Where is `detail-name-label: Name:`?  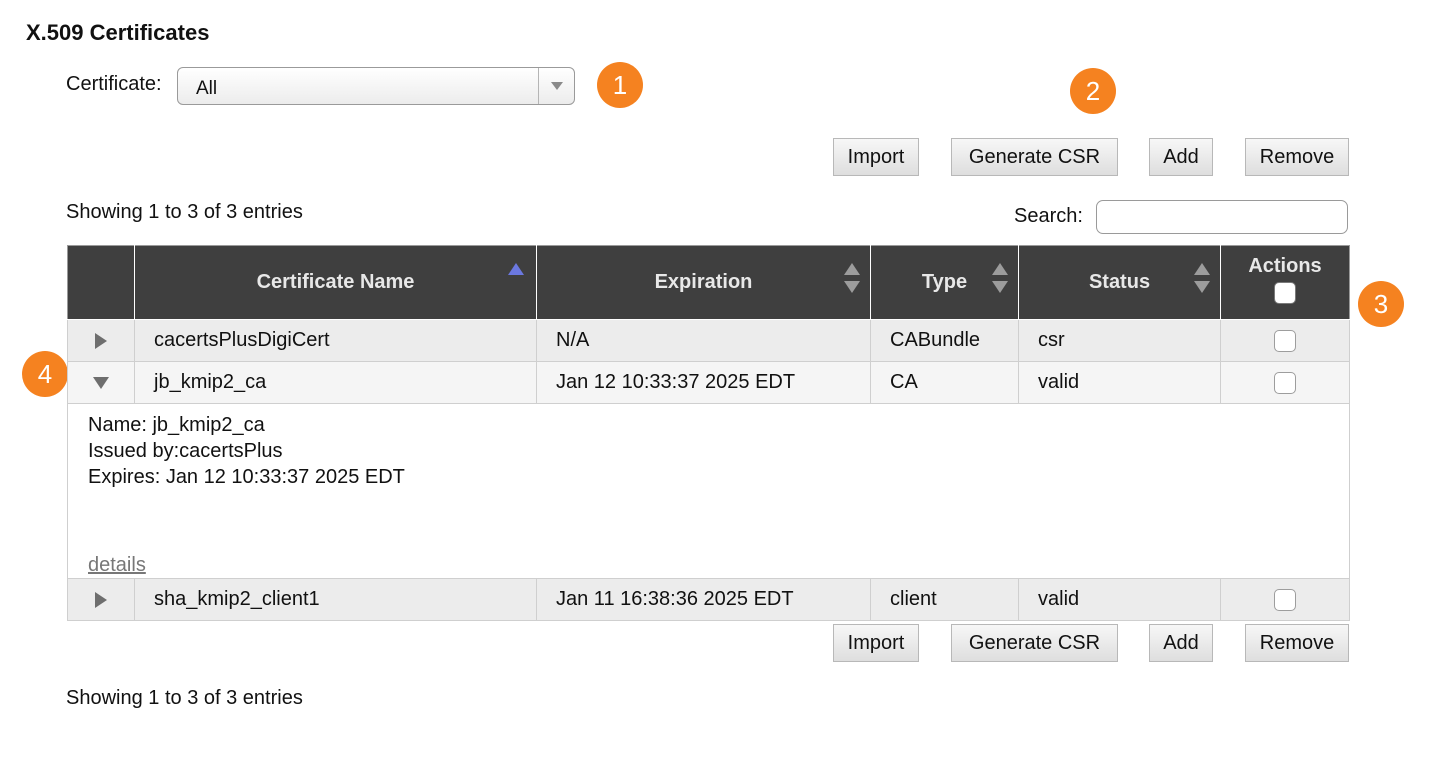
detail-name-label: Name: is located at coordinates (117, 425).